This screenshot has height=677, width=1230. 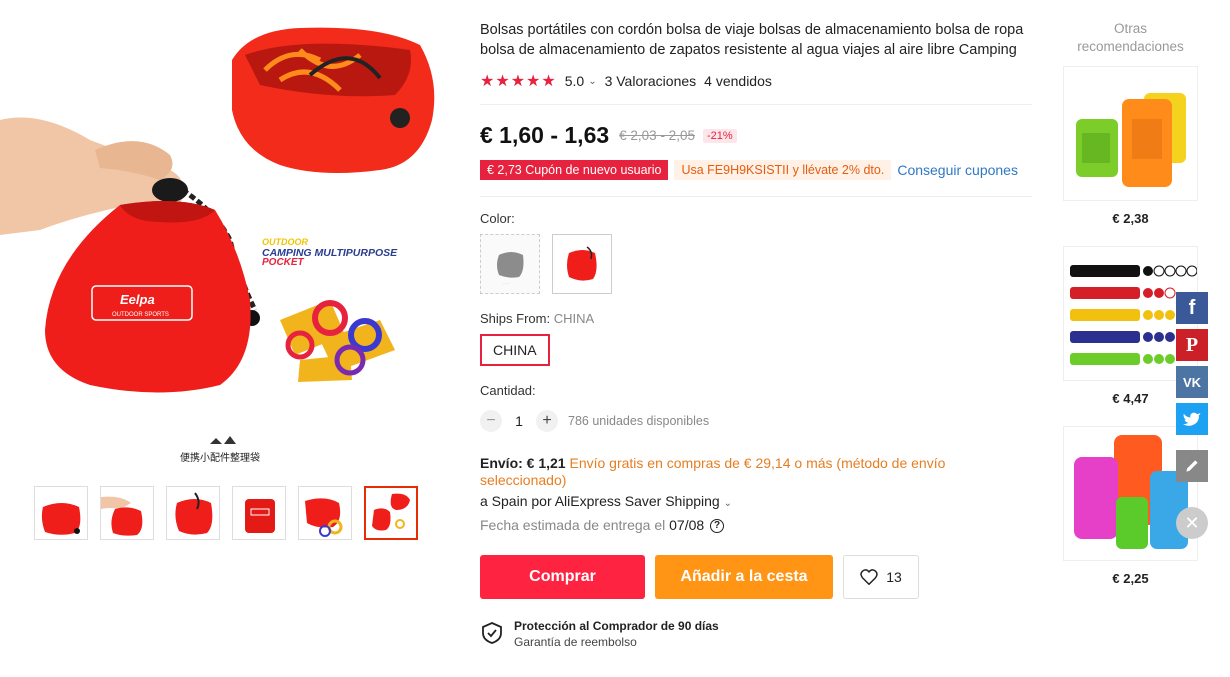 What do you see at coordinates (283, 262) in the screenshot?
I see `banner-line-3: POCKET` at bounding box center [283, 262].